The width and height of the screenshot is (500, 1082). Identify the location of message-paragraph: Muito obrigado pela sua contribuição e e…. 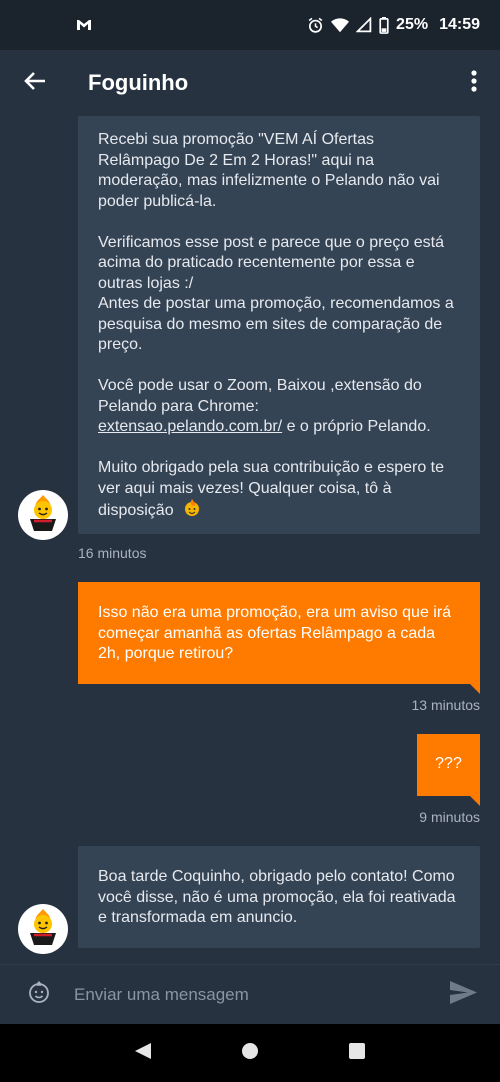
(279, 491).